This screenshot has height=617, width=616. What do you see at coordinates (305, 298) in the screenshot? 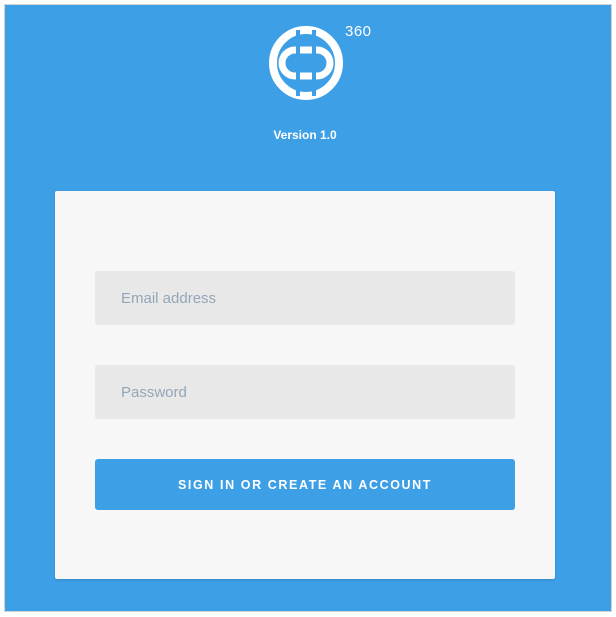
I see `email-input` at bounding box center [305, 298].